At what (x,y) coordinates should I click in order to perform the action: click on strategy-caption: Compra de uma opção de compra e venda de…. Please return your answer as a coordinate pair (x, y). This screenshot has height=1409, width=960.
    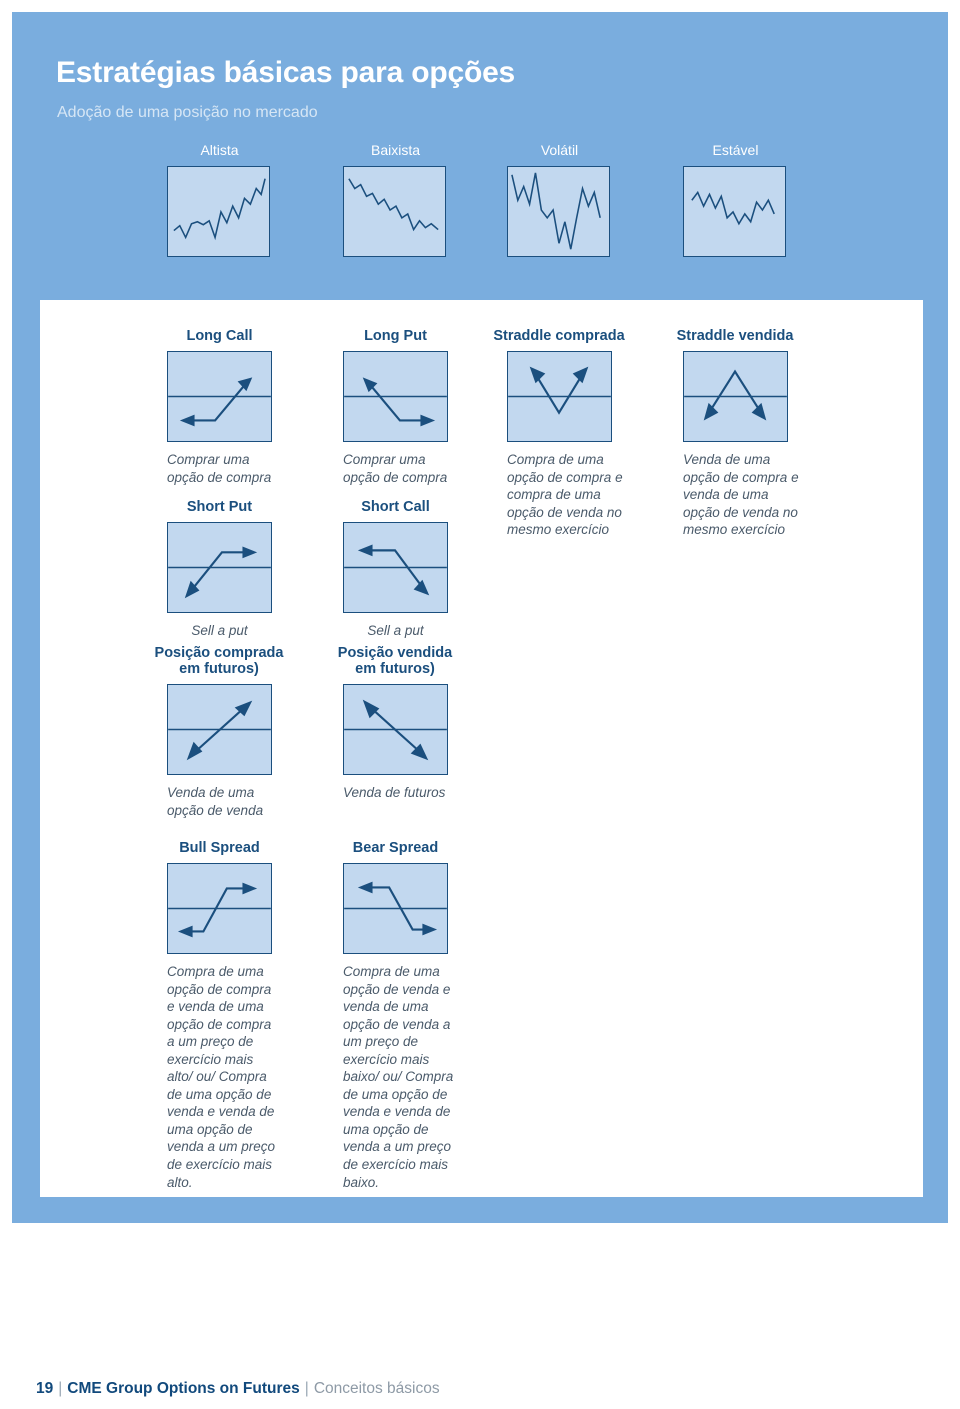
    Looking at the image, I should click on (221, 1077).